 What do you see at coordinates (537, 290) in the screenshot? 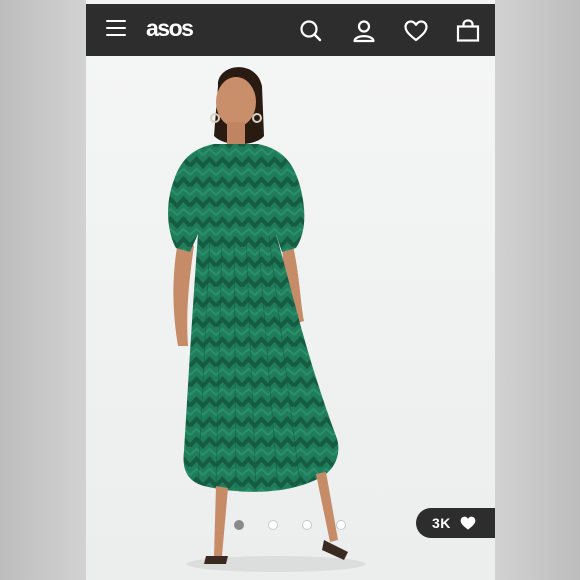
I see `right-backdrop` at bounding box center [537, 290].